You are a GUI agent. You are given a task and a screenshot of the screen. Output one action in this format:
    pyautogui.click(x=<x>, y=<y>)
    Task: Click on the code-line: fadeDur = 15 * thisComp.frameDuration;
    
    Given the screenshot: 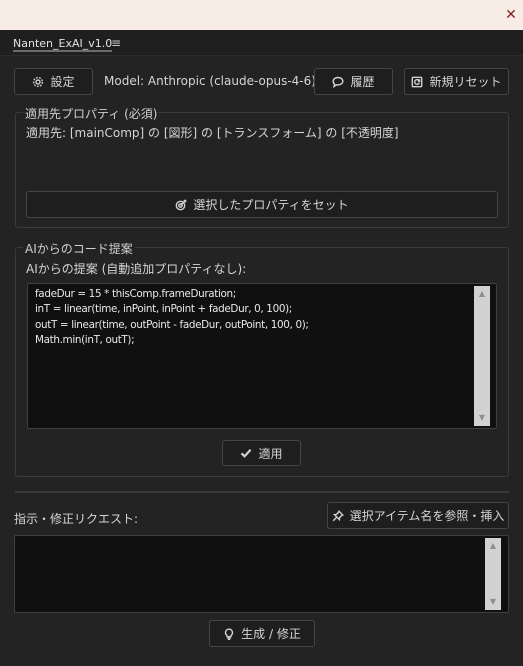 What is the action you would take?
    pyautogui.click(x=135, y=294)
    